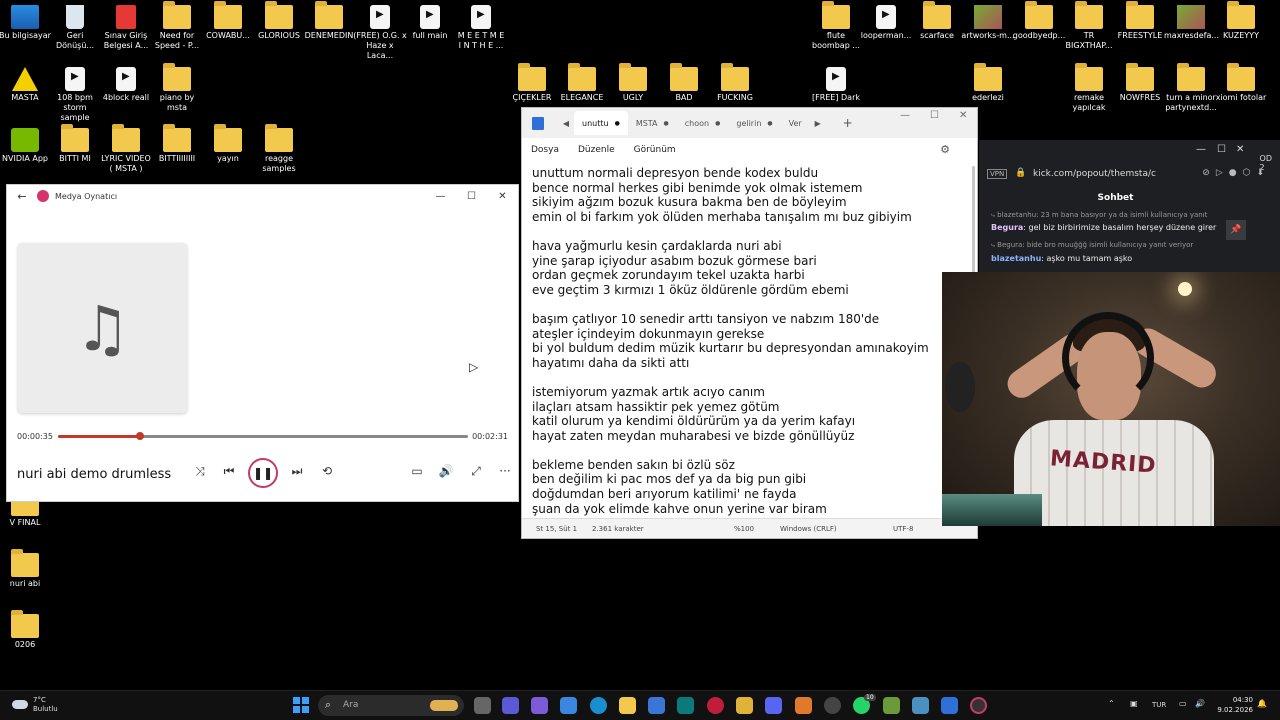 This screenshot has height=720, width=1280. What do you see at coordinates (1094, 174) in the screenshot?
I see `url-text: kick.com/popout/themsta/c` at bounding box center [1094, 174].